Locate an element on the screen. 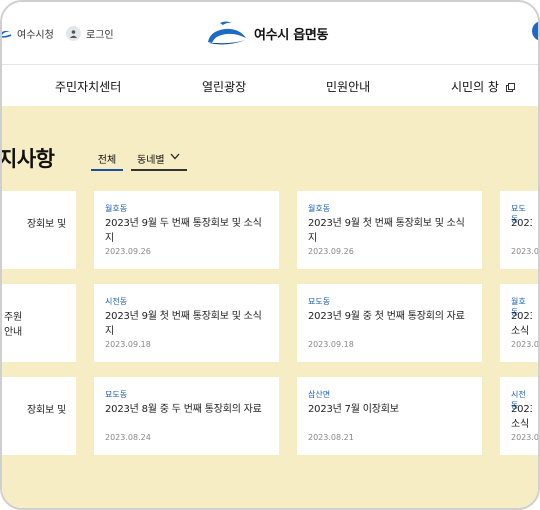 Image resolution: width=540 pixels, height=510 pixels. tab-by-neighborhood-label: 동네별 is located at coordinates (151, 160).